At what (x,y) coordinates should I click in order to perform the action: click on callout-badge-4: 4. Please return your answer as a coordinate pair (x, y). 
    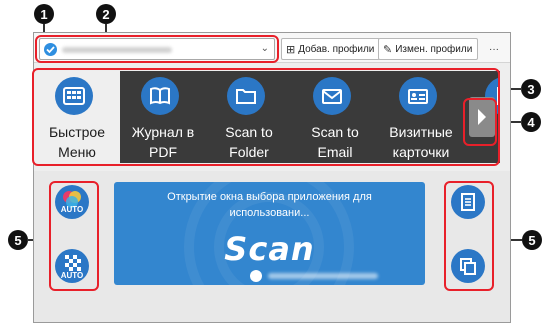
    Looking at the image, I should click on (531, 122).